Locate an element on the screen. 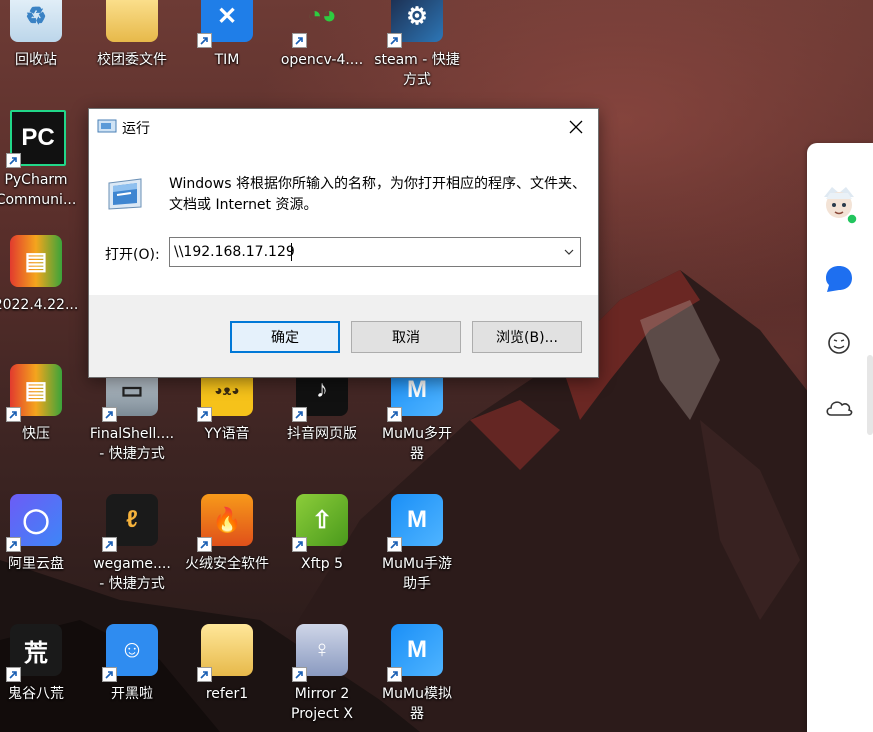 This screenshot has width=873, height=732. side-panel is located at coordinates (840, 437).